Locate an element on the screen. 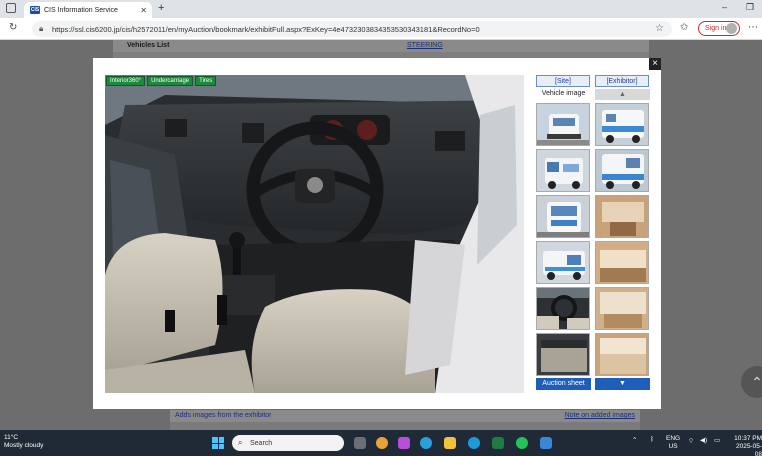  file-explorer-icon is located at coordinates (450, 443).